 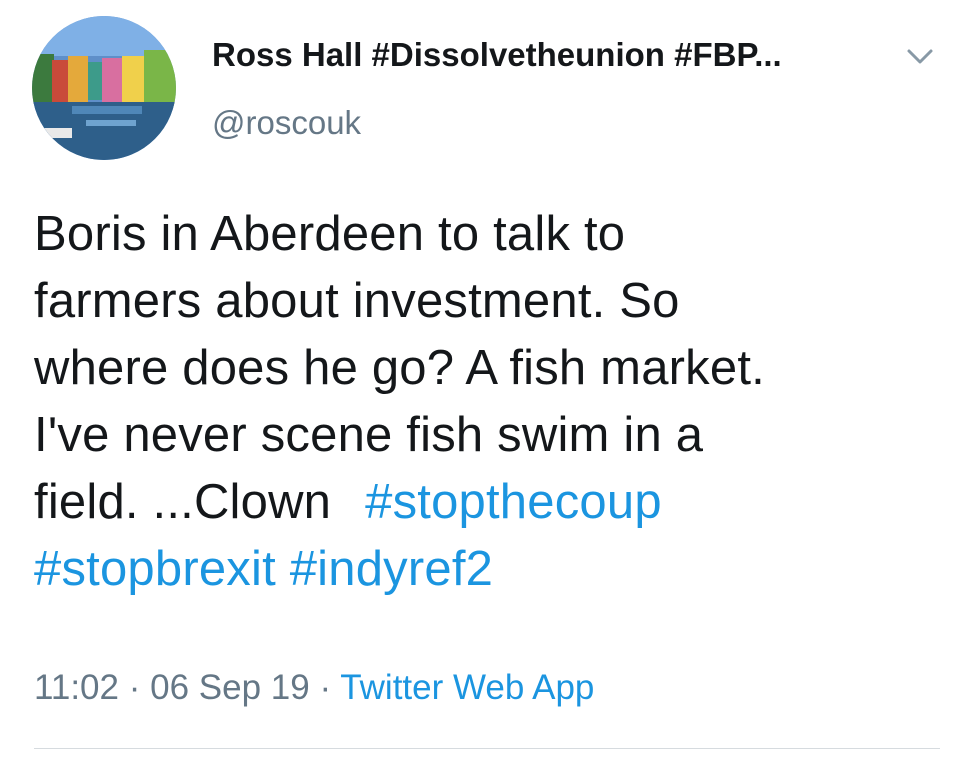 What do you see at coordinates (183, 502) in the screenshot?
I see `tweet-text-segment: field. ...Clown` at bounding box center [183, 502].